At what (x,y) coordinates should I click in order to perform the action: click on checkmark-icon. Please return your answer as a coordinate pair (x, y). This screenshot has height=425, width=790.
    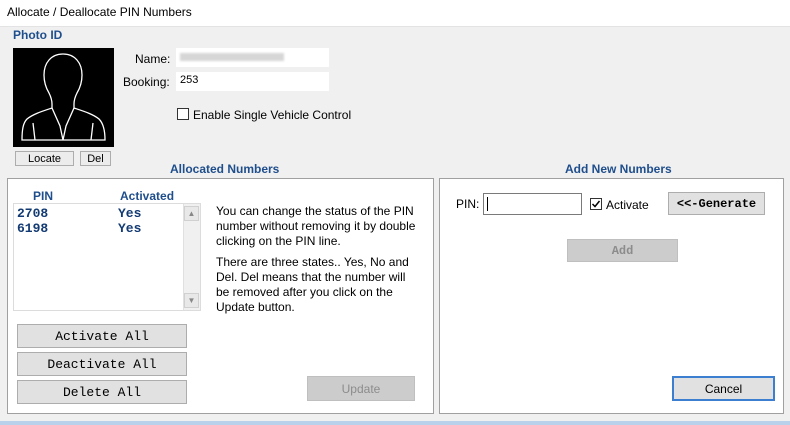
    Looking at the image, I should click on (596, 204).